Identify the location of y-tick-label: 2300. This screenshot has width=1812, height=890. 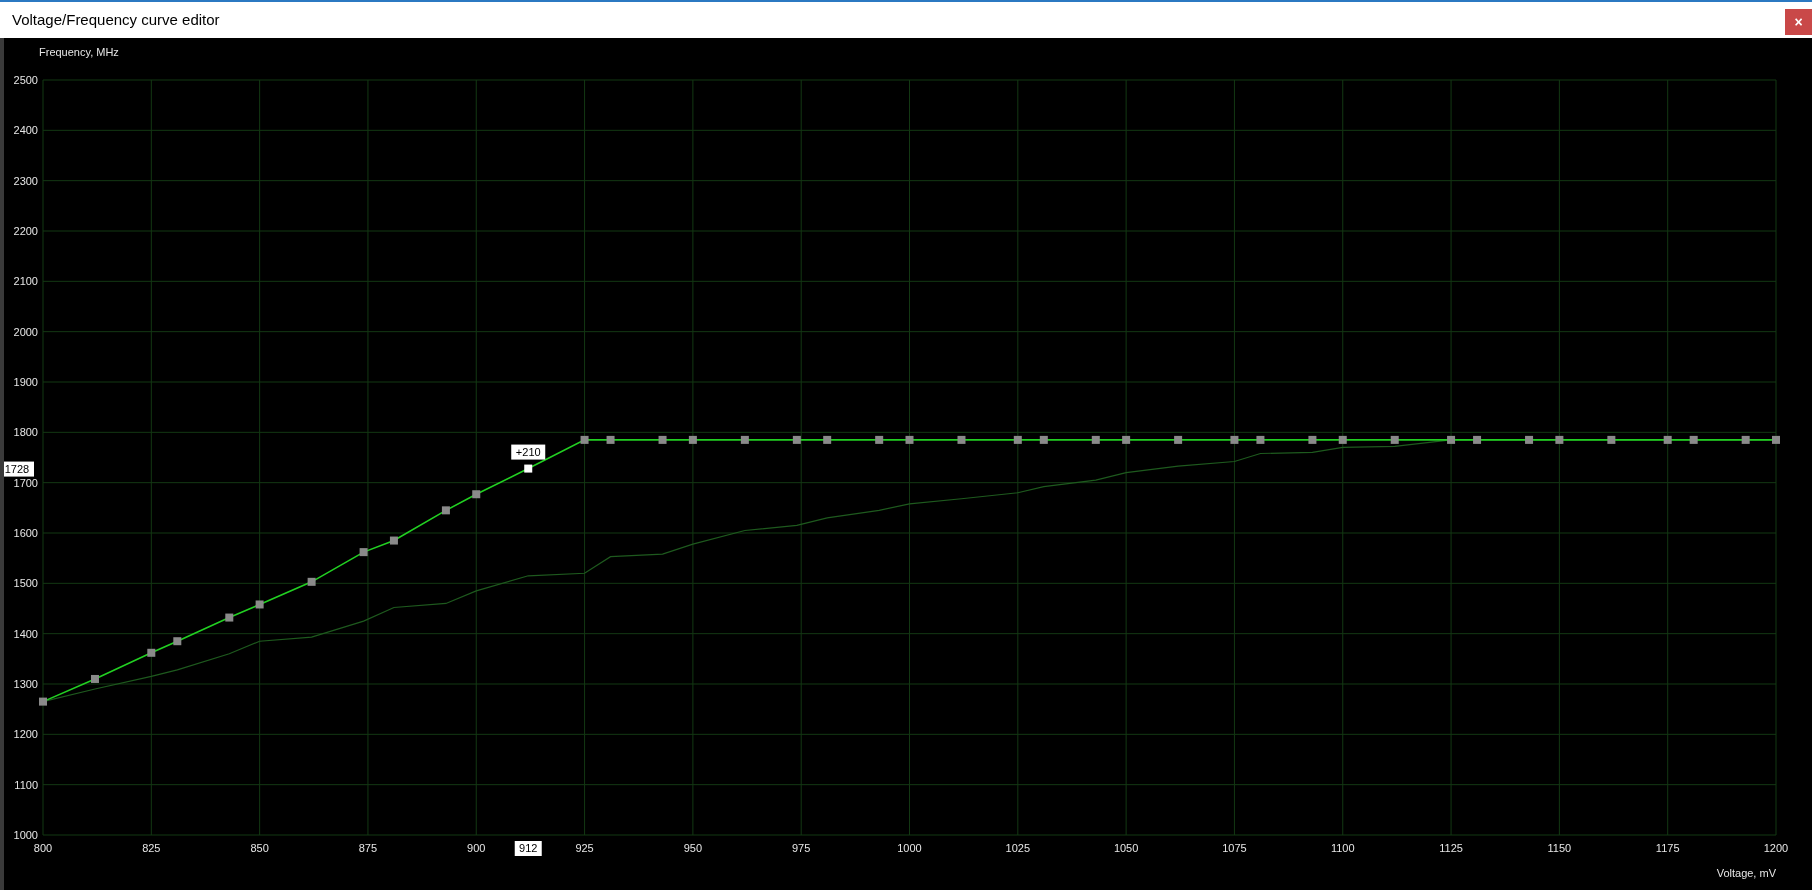
(25, 180).